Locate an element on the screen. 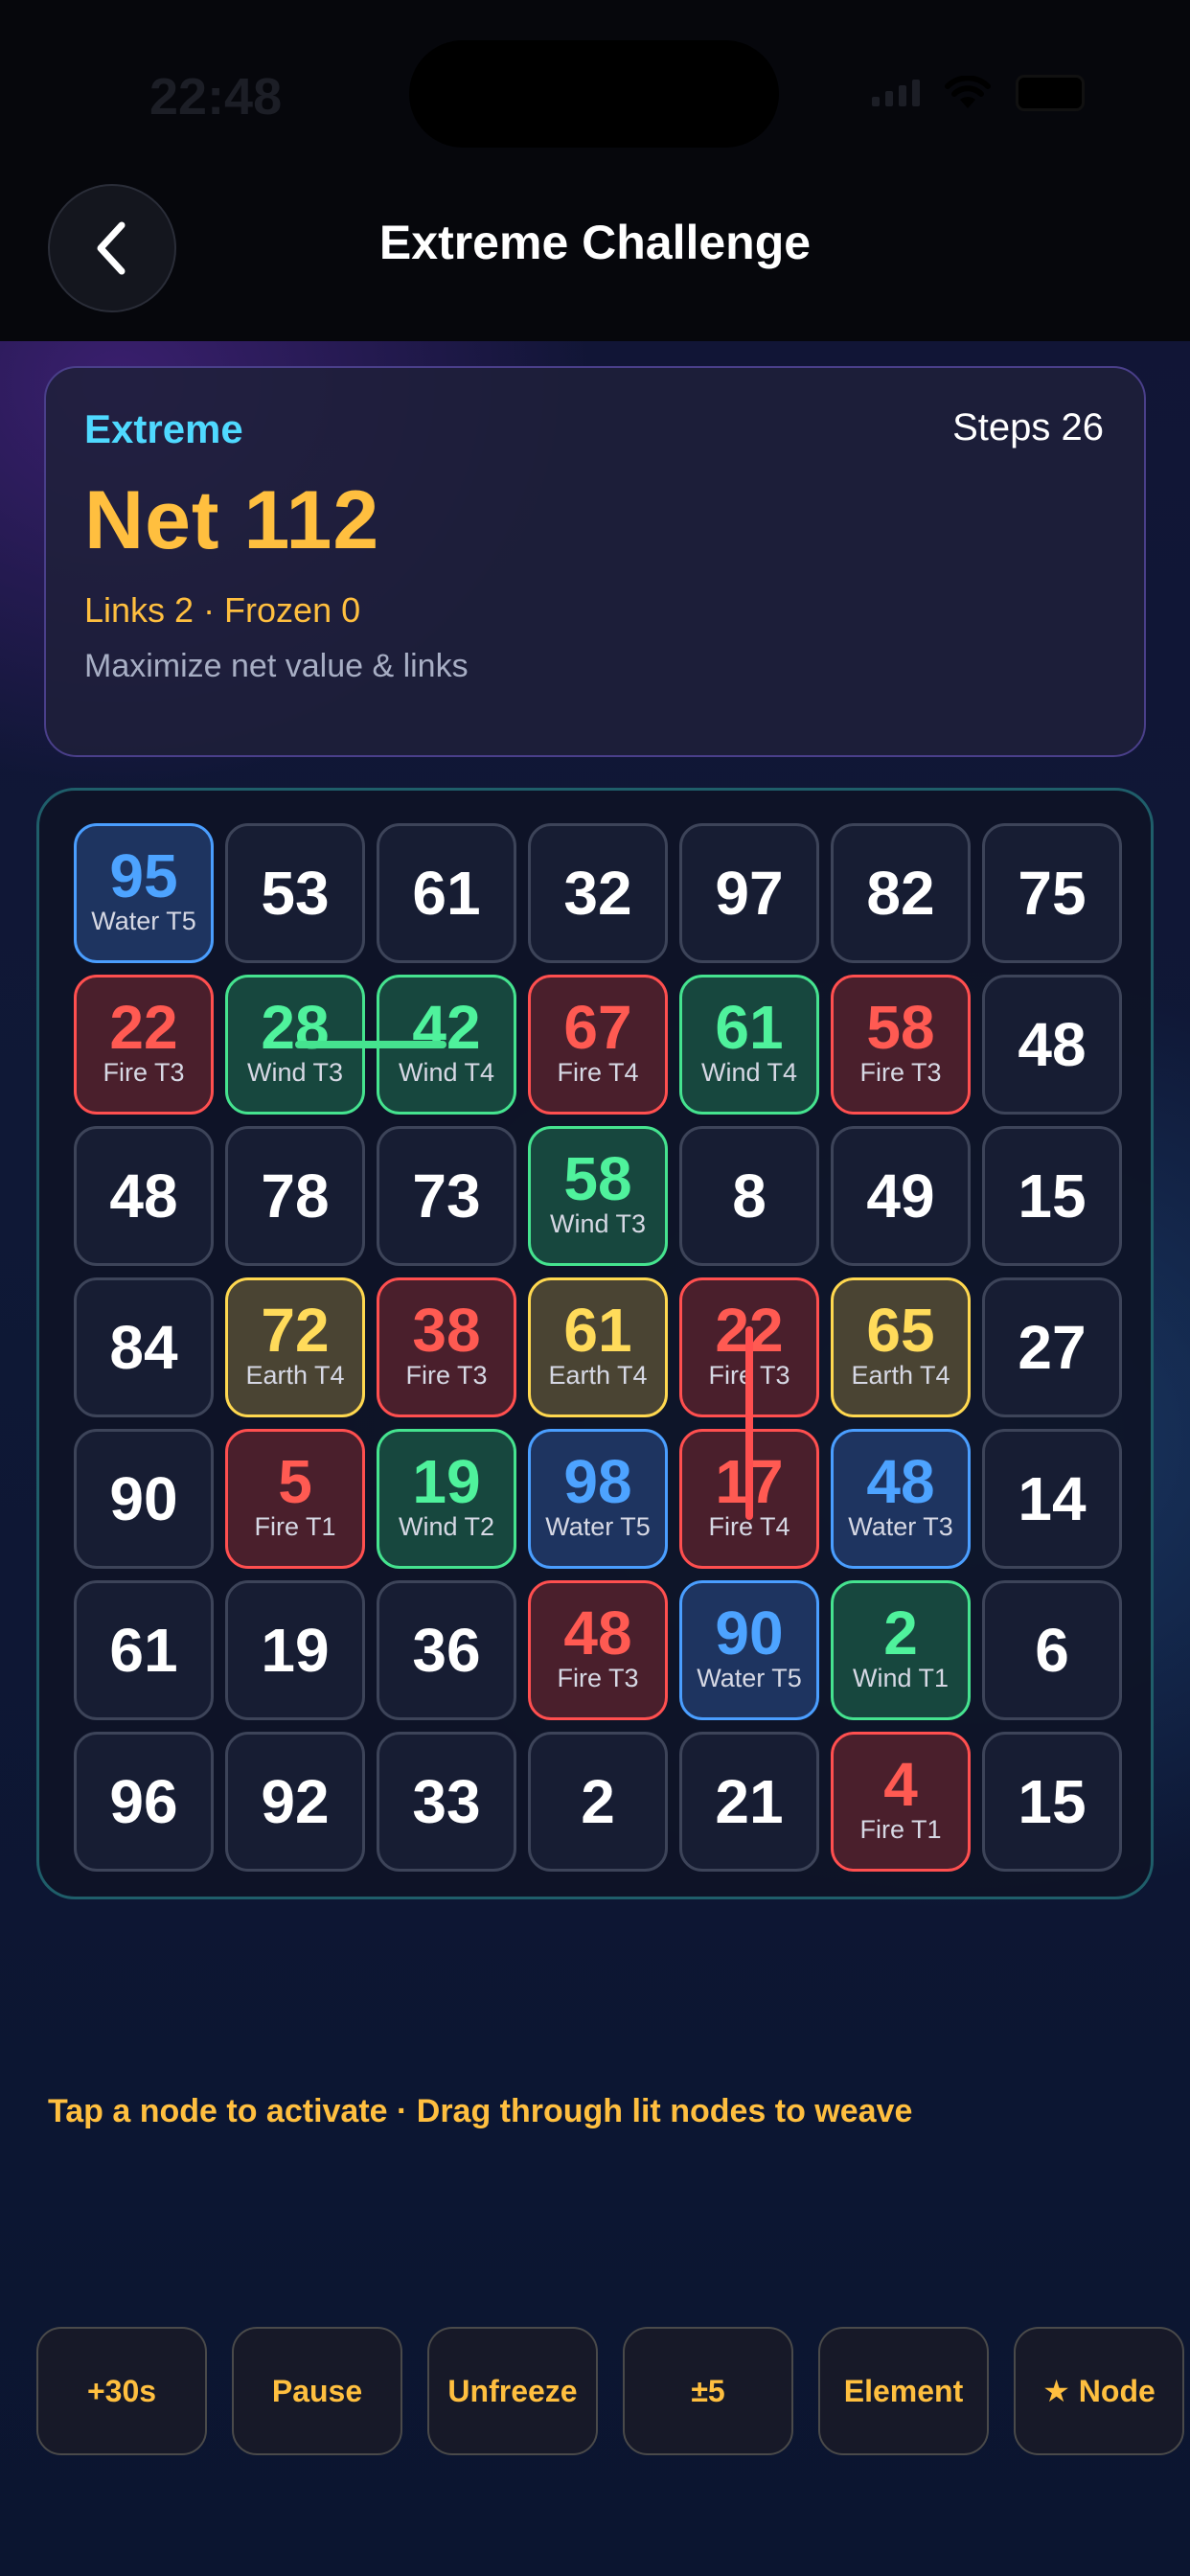 This screenshot has width=1190, height=2576. node-value: 78 is located at coordinates (295, 1196).